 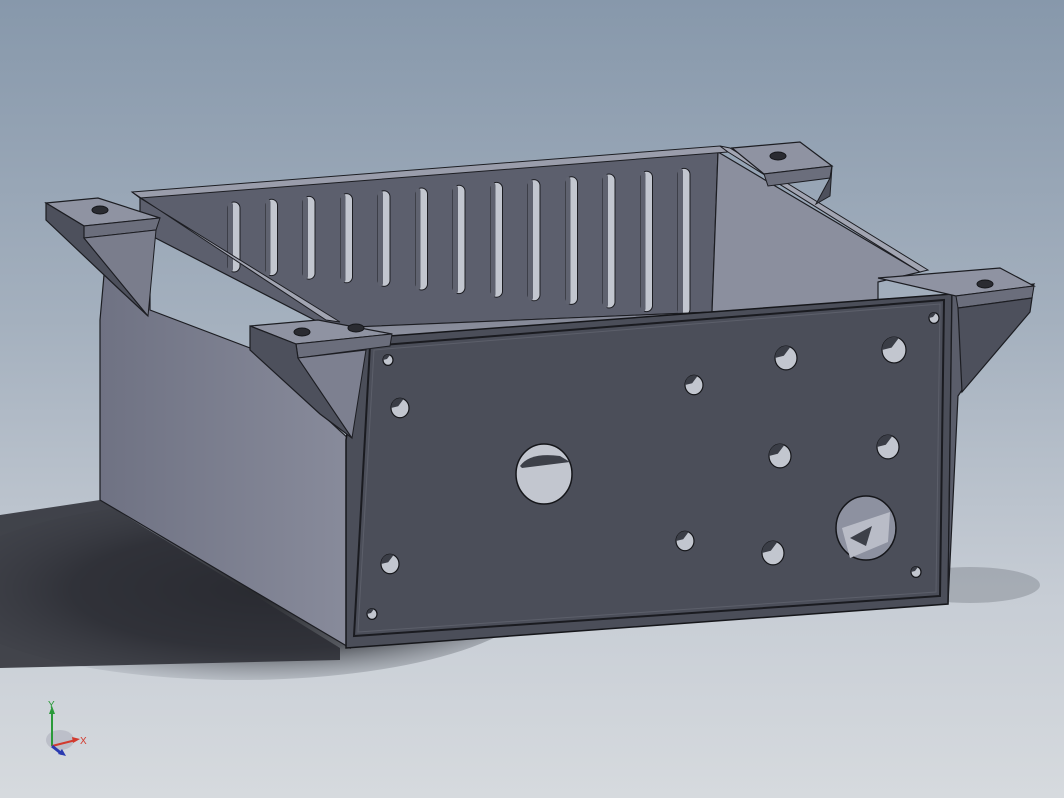 I want to click on bracket-front-right-side, so click(x=995, y=345).